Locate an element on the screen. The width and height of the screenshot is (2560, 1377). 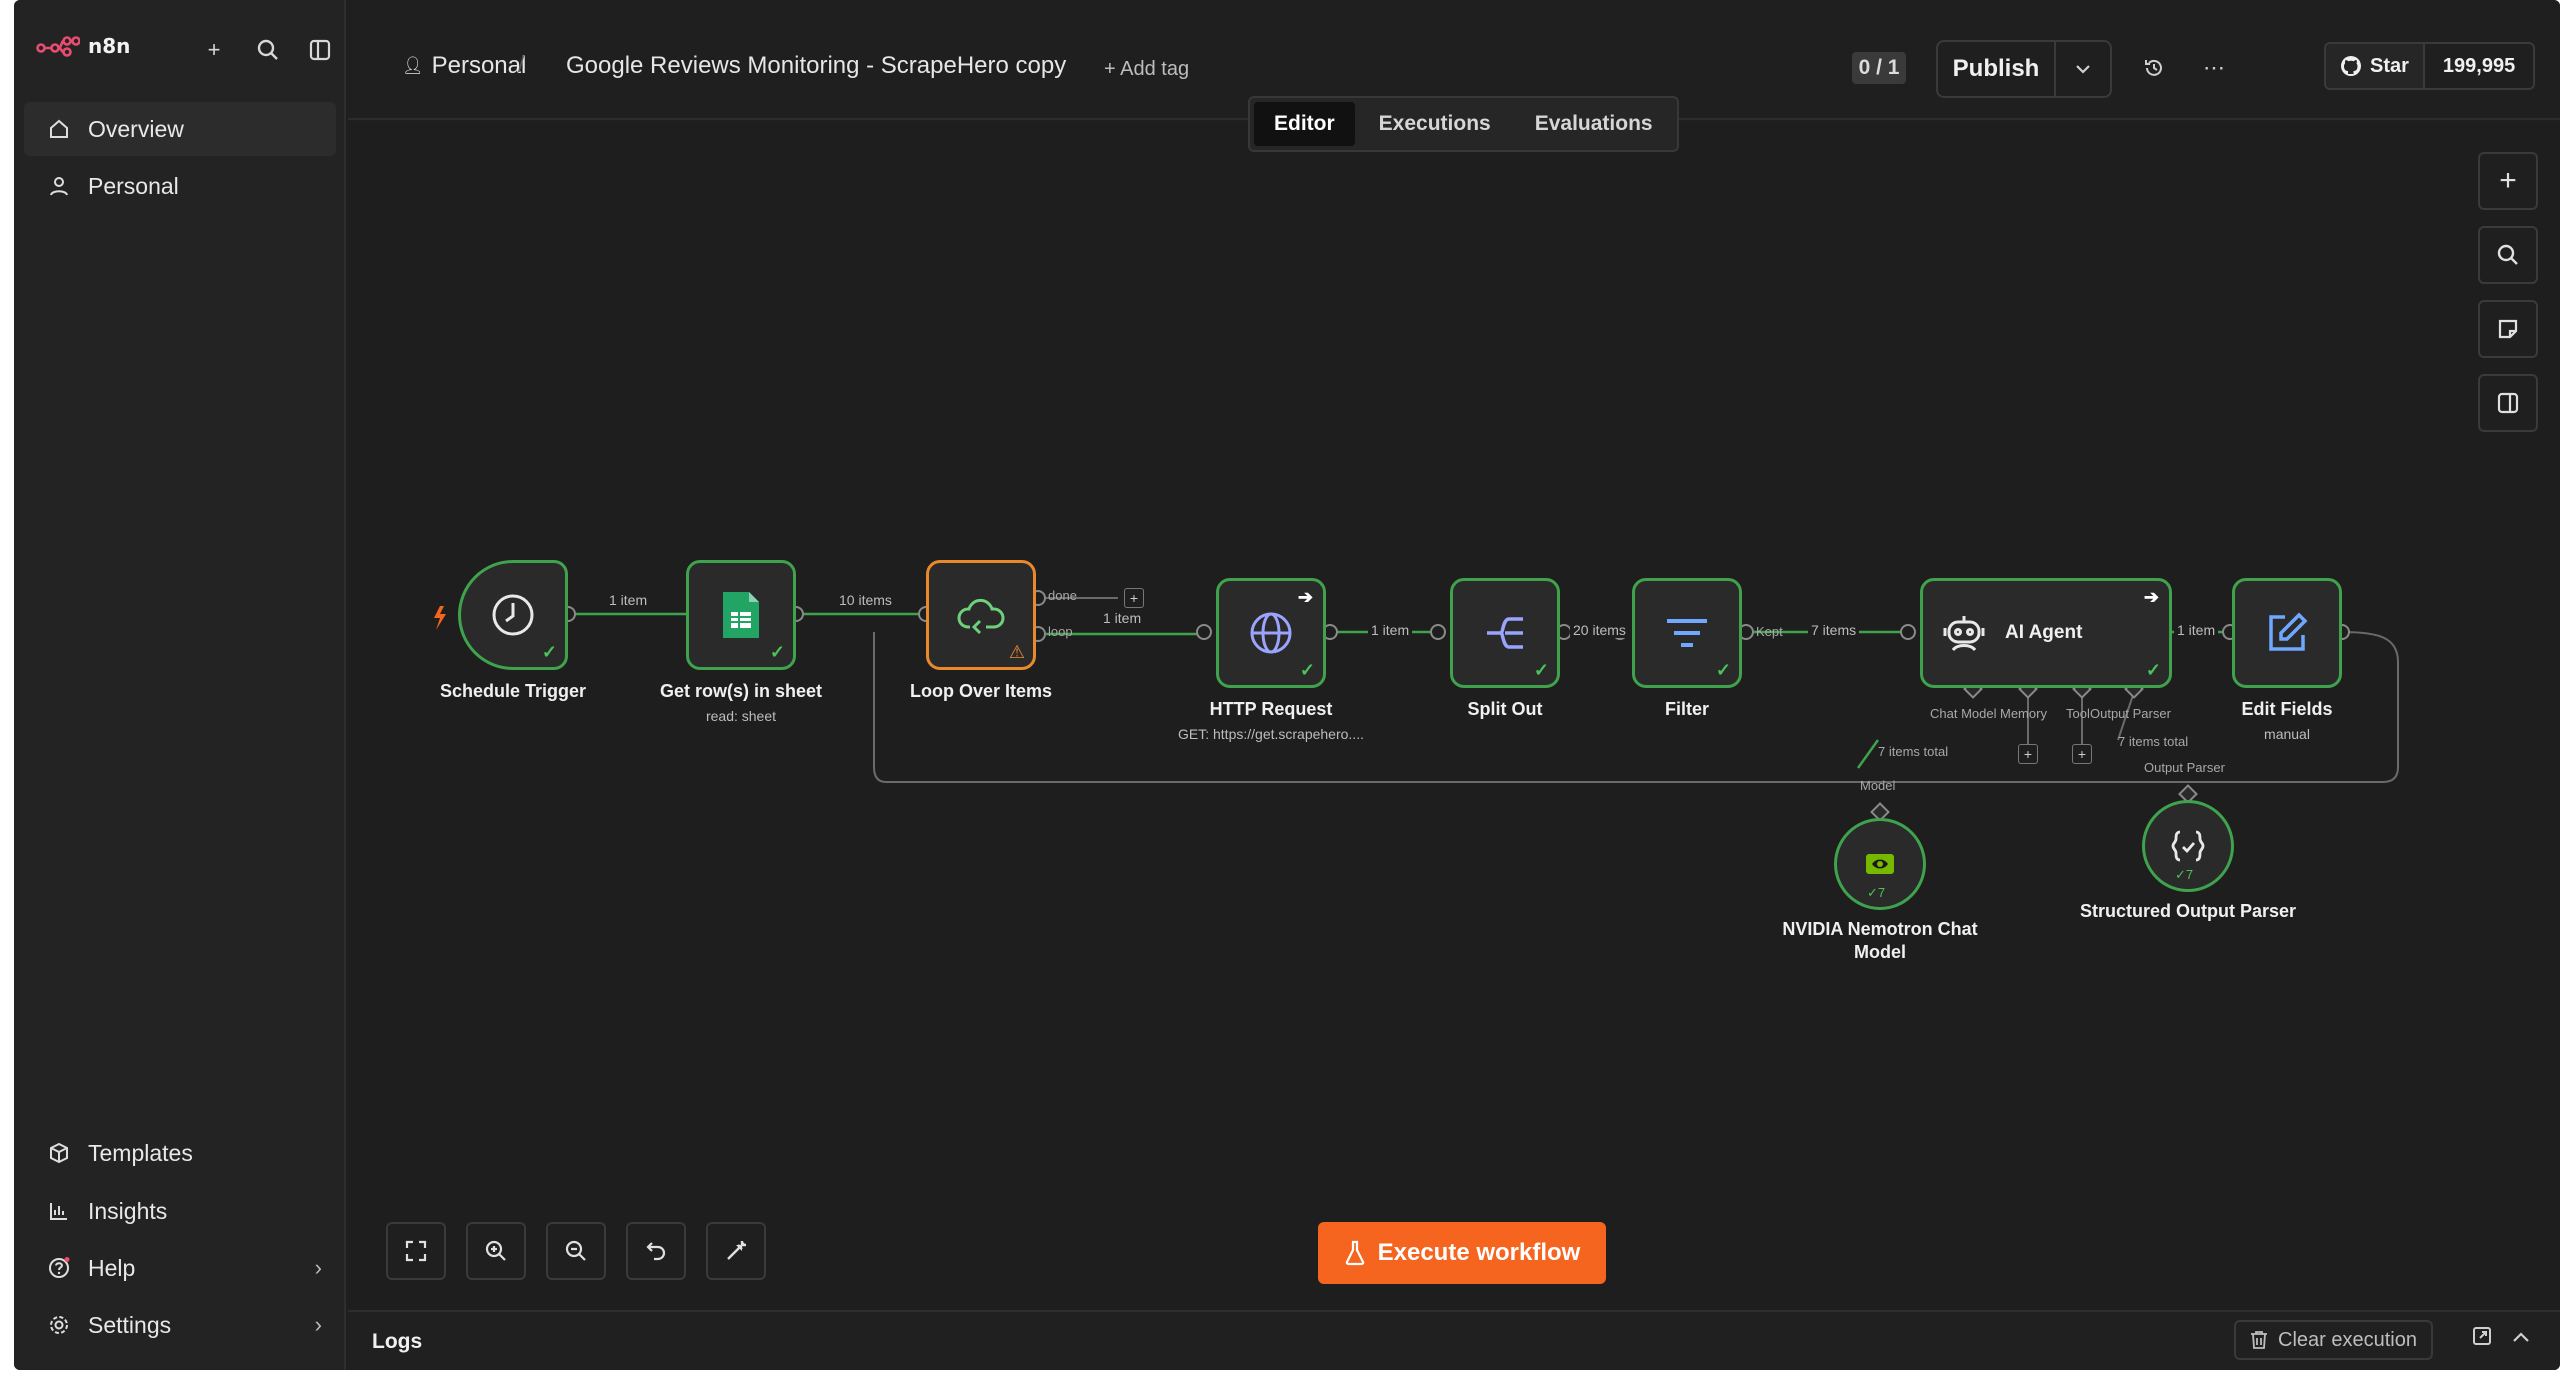
node-edit-fields is located at coordinates (2287, 633).